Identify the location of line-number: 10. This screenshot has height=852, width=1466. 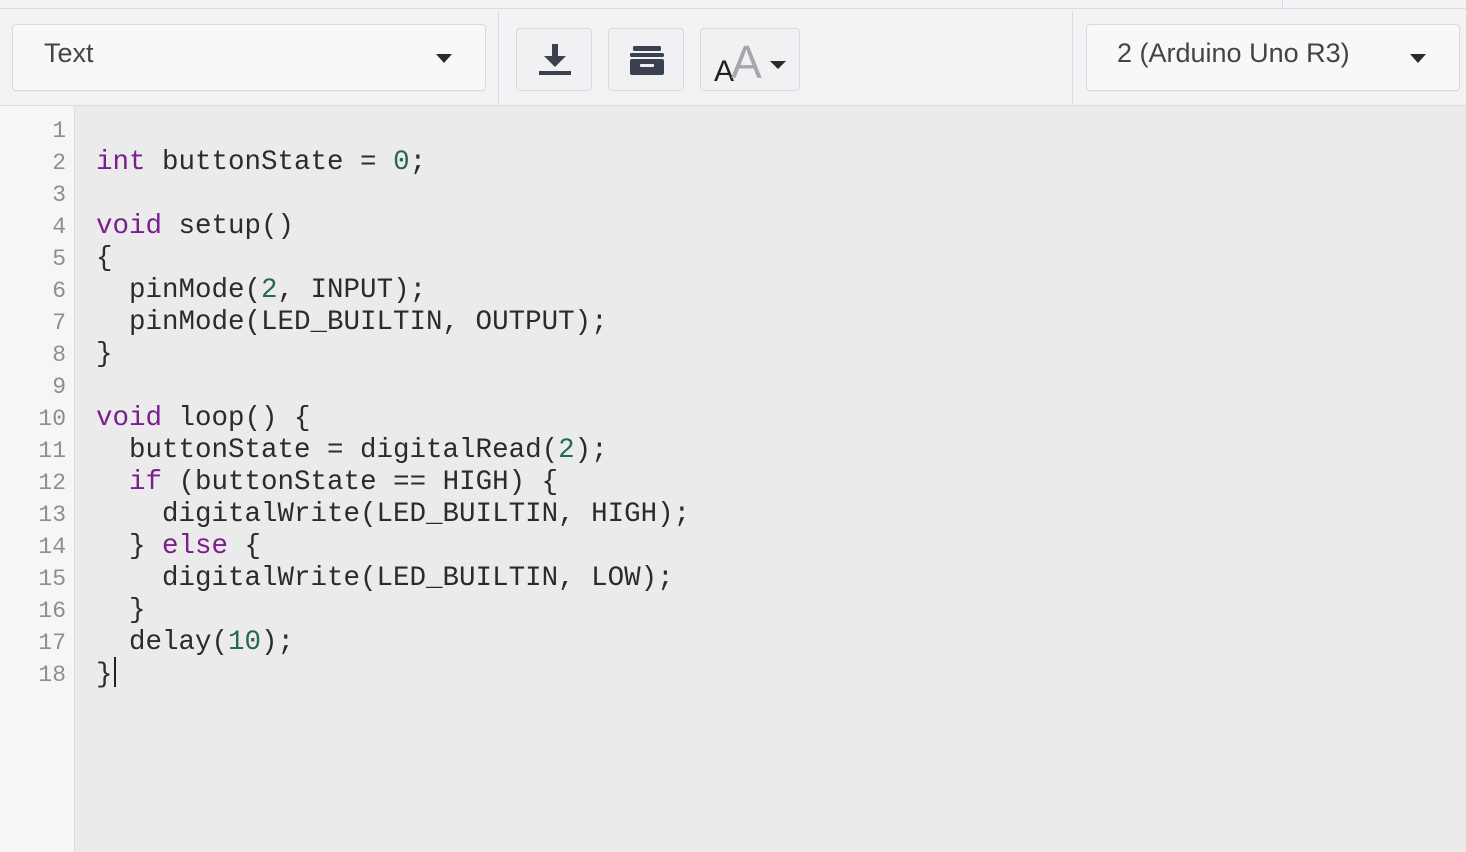
(52, 419).